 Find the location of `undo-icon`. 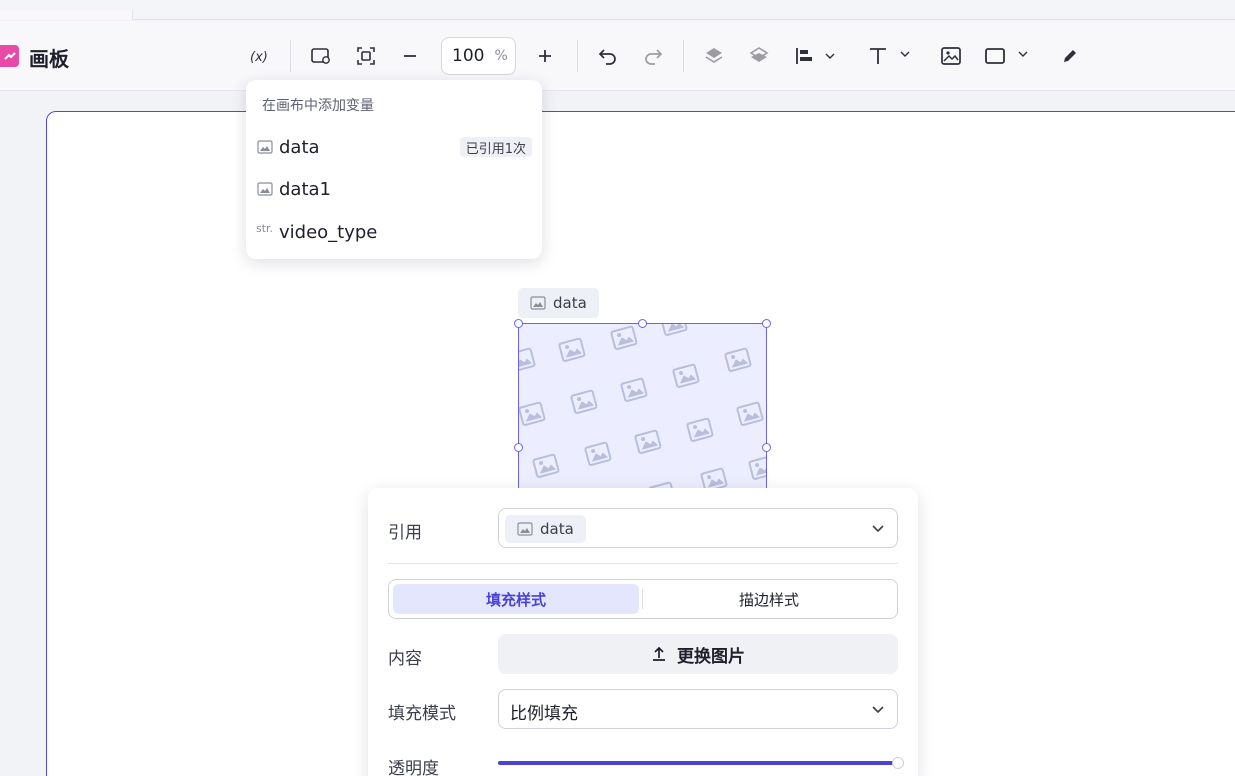

undo-icon is located at coordinates (608, 56).